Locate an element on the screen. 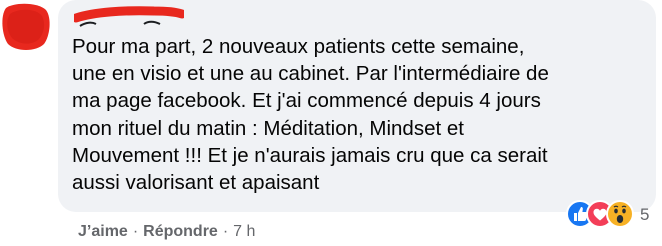  comment-actions: J’aime · Répondre · 7 h is located at coordinates (166, 232).